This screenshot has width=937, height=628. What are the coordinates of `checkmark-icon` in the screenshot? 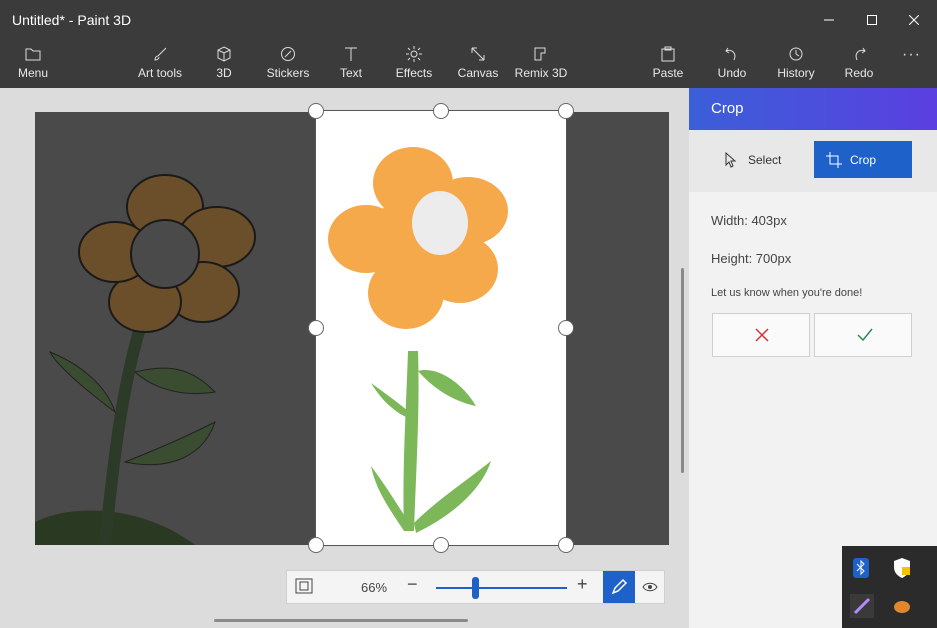 It's located at (865, 335).